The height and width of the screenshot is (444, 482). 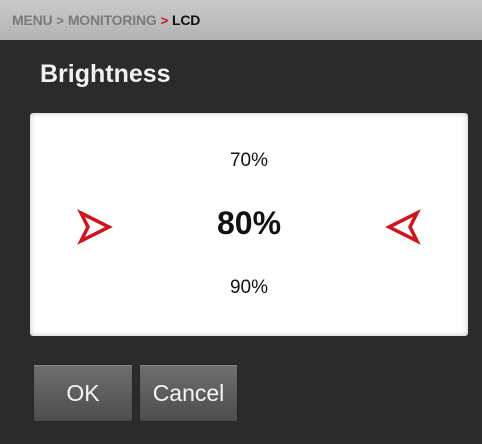 What do you see at coordinates (105, 74) in the screenshot?
I see `page-title: Brightness` at bounding box center [105, 74].